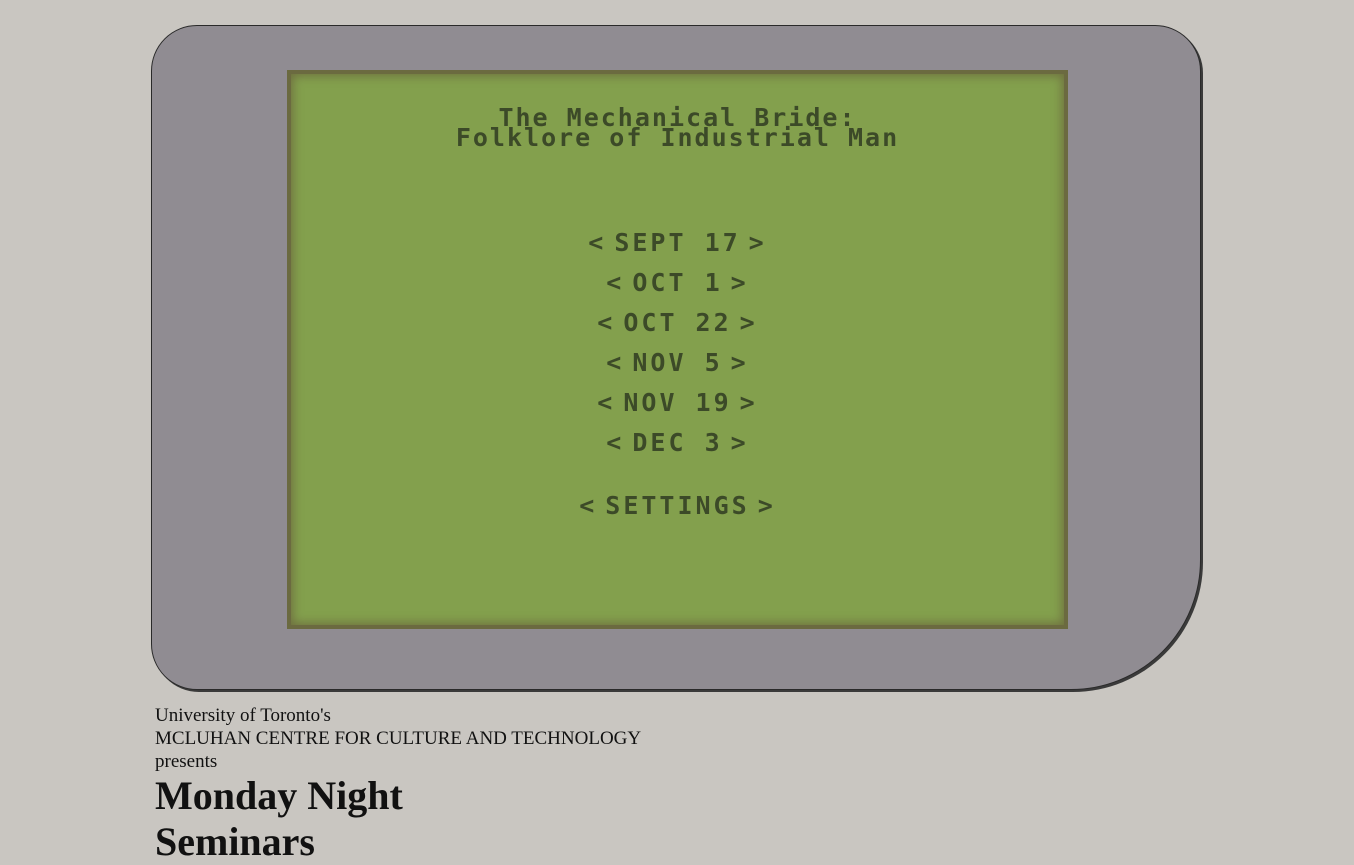 The width and height of the screenshot is (1354, 865). I want to click on menu-item-date-4: < NOV 5 >, so click(677, 363).